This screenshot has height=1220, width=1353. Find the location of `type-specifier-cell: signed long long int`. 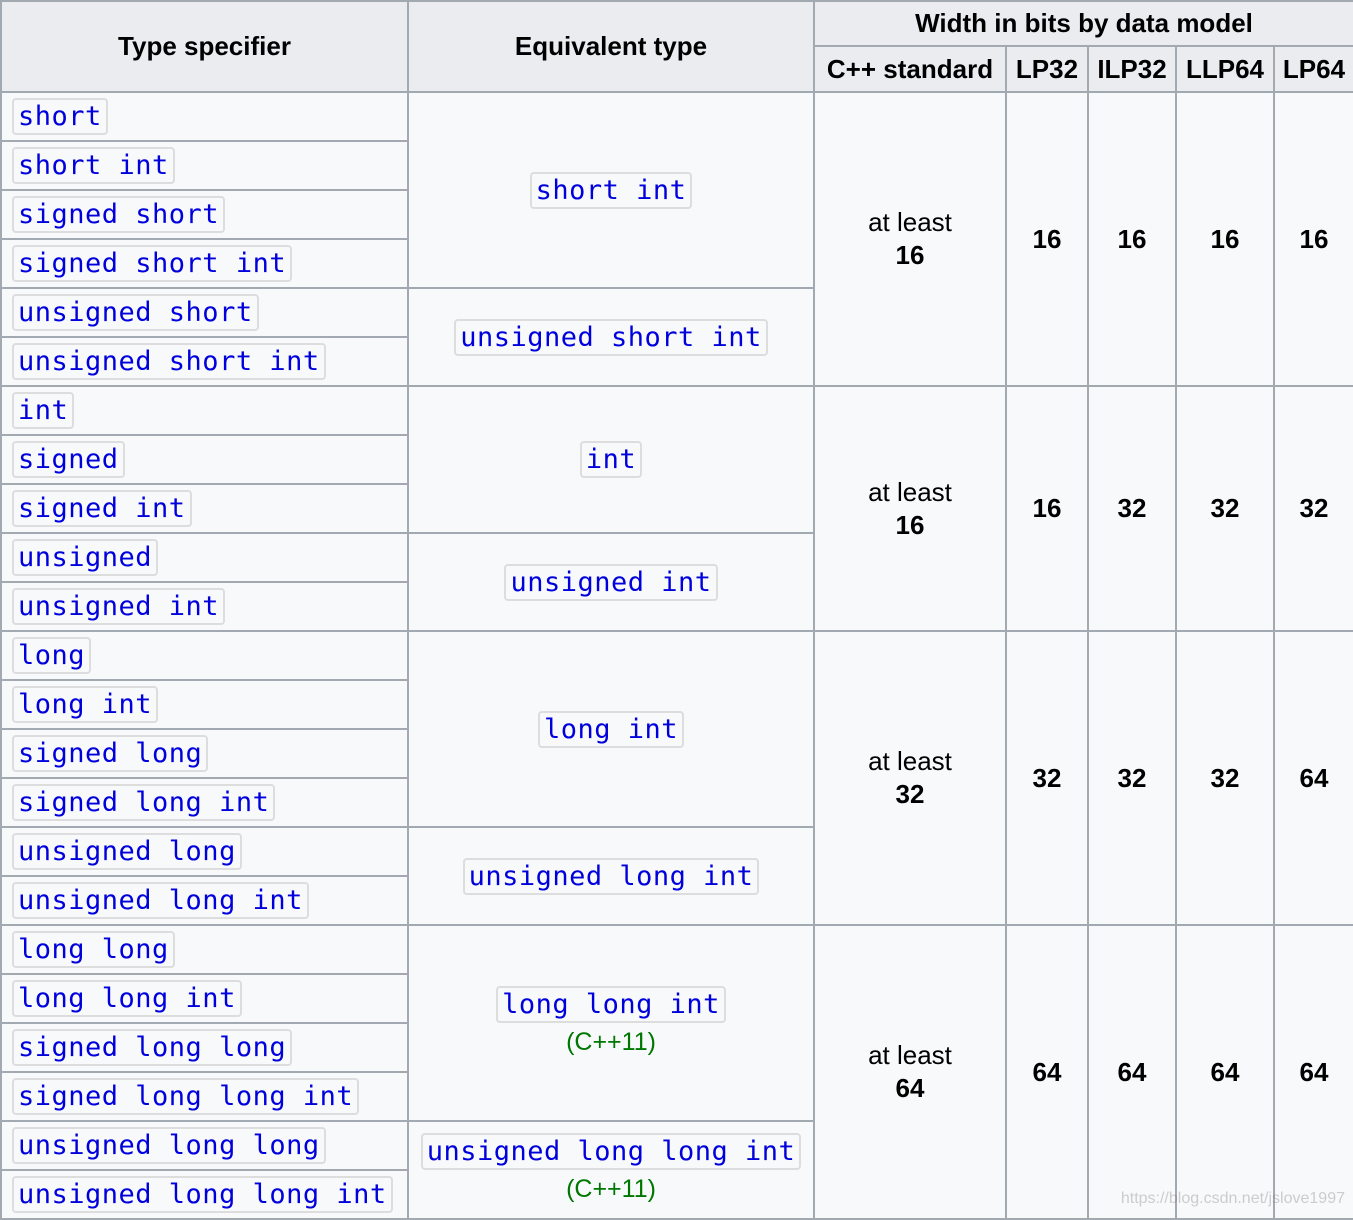

type-specifier-cell: signed long long int is located at coordinates (204, 1096).